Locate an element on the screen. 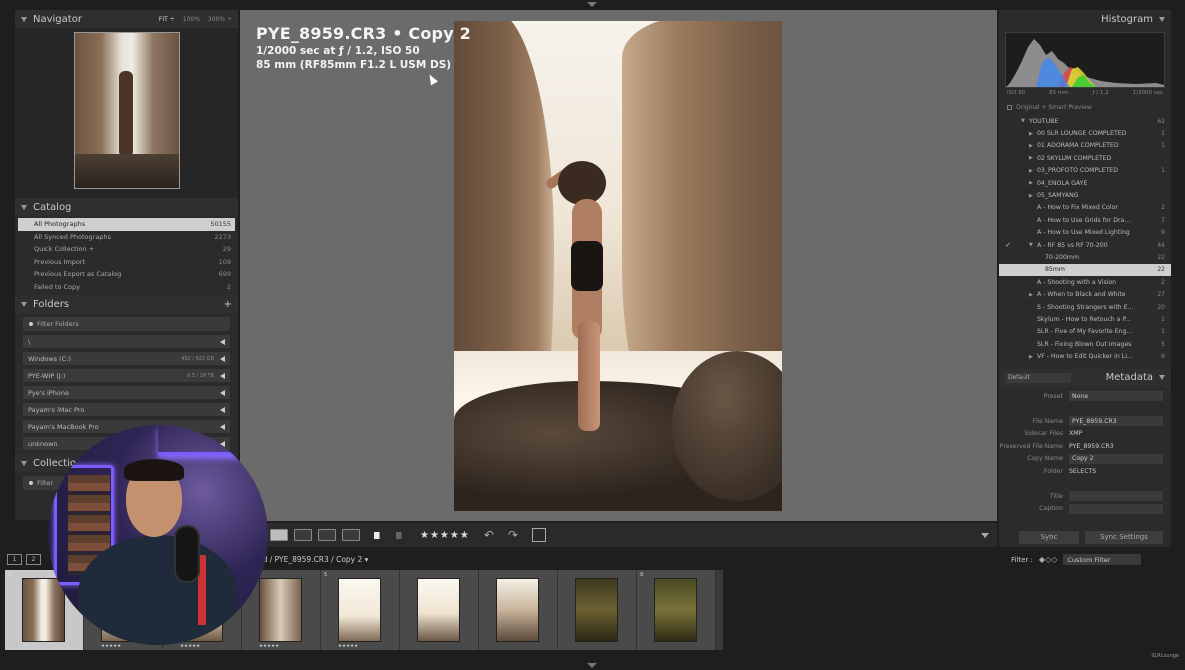 The height and width of the screenshot is (670, 1185). navigator-preview is located at coordinates (126, 113).